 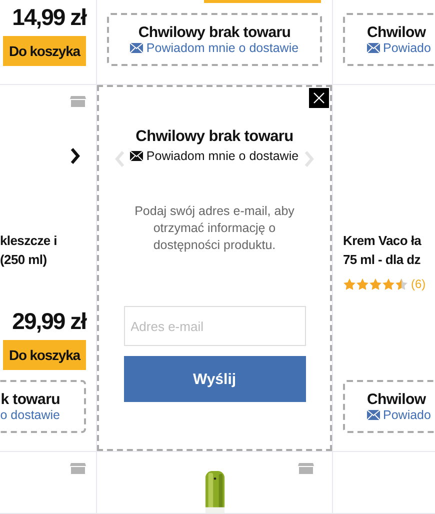 I want to click on price: 14,99 zł, so click(x=49, y=17).